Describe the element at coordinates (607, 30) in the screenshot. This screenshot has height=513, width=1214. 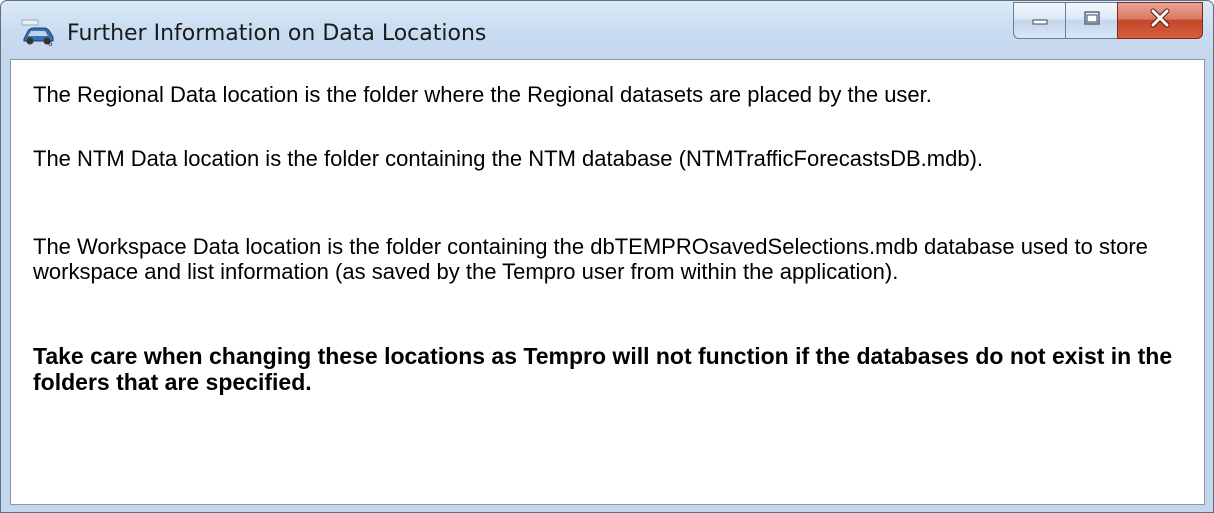
I see `title-bar: 6 Further Information on Data Locations` at that location.